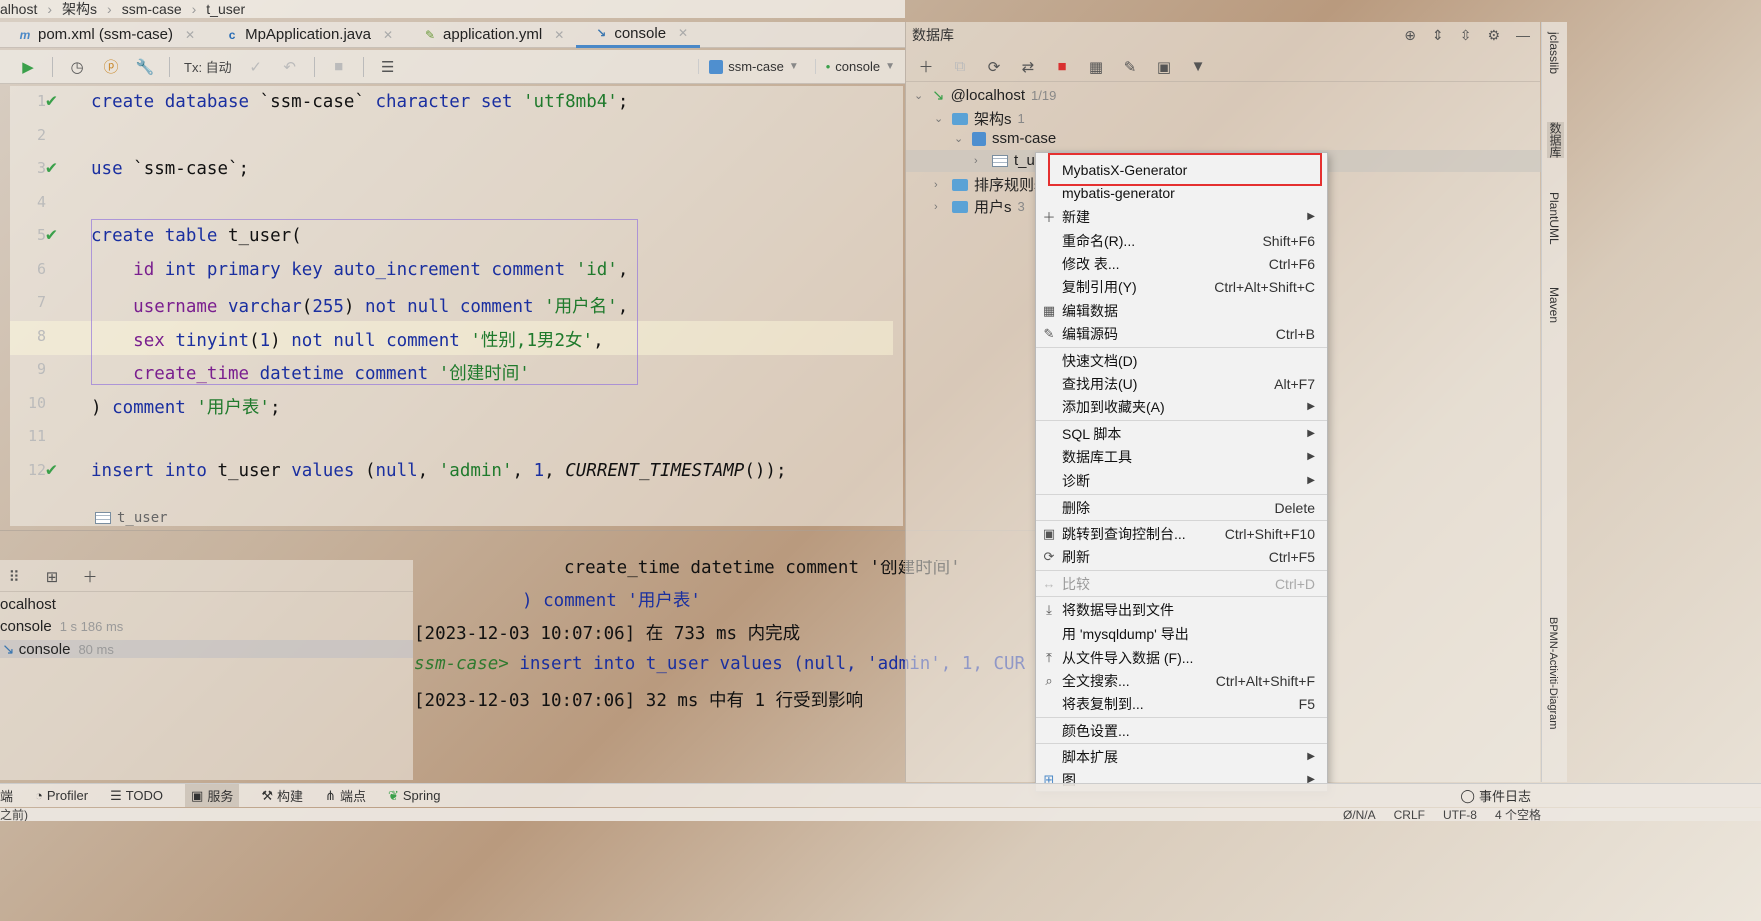 The width and height of the screenshot is (1761, 921). What do you see at coordinates (1554, 218) in the screenshot?
I see `tool-window-plantuml: PlantUML` at bounding box center [1554, 218].